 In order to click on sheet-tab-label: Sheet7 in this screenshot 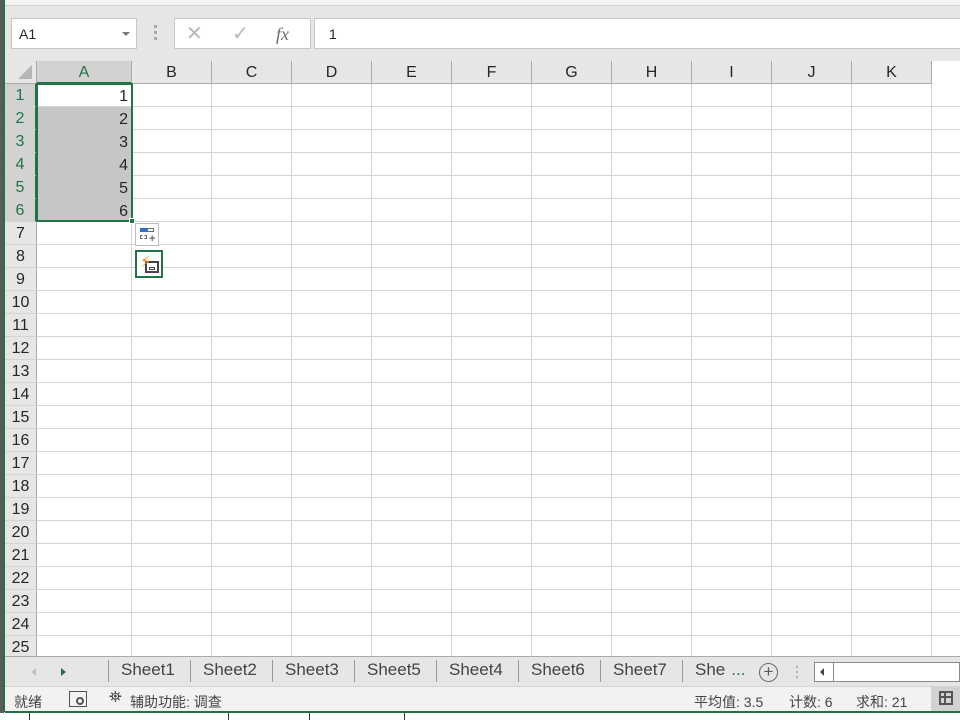, I will do `click(640, 669)`.